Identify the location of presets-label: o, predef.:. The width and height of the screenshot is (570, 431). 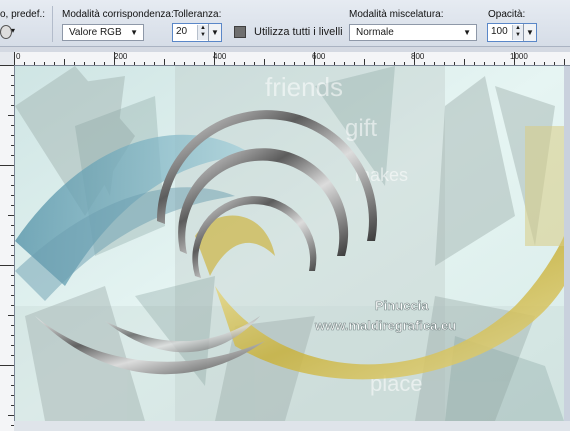
(23, 14).